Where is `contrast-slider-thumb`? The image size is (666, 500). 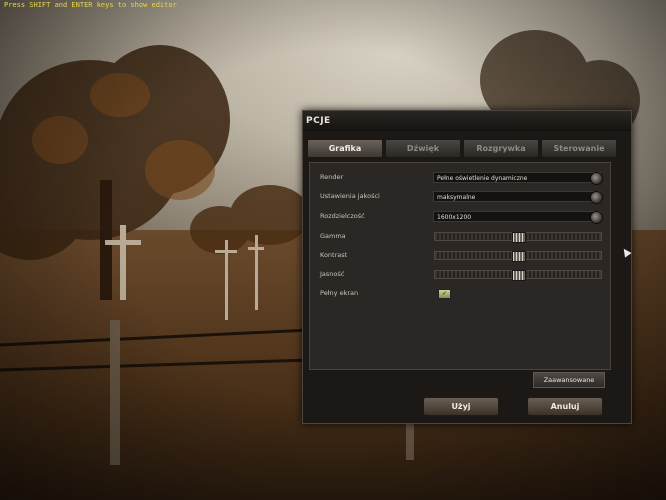
contrast-slider-thumb is located at coordinates (519, 256).